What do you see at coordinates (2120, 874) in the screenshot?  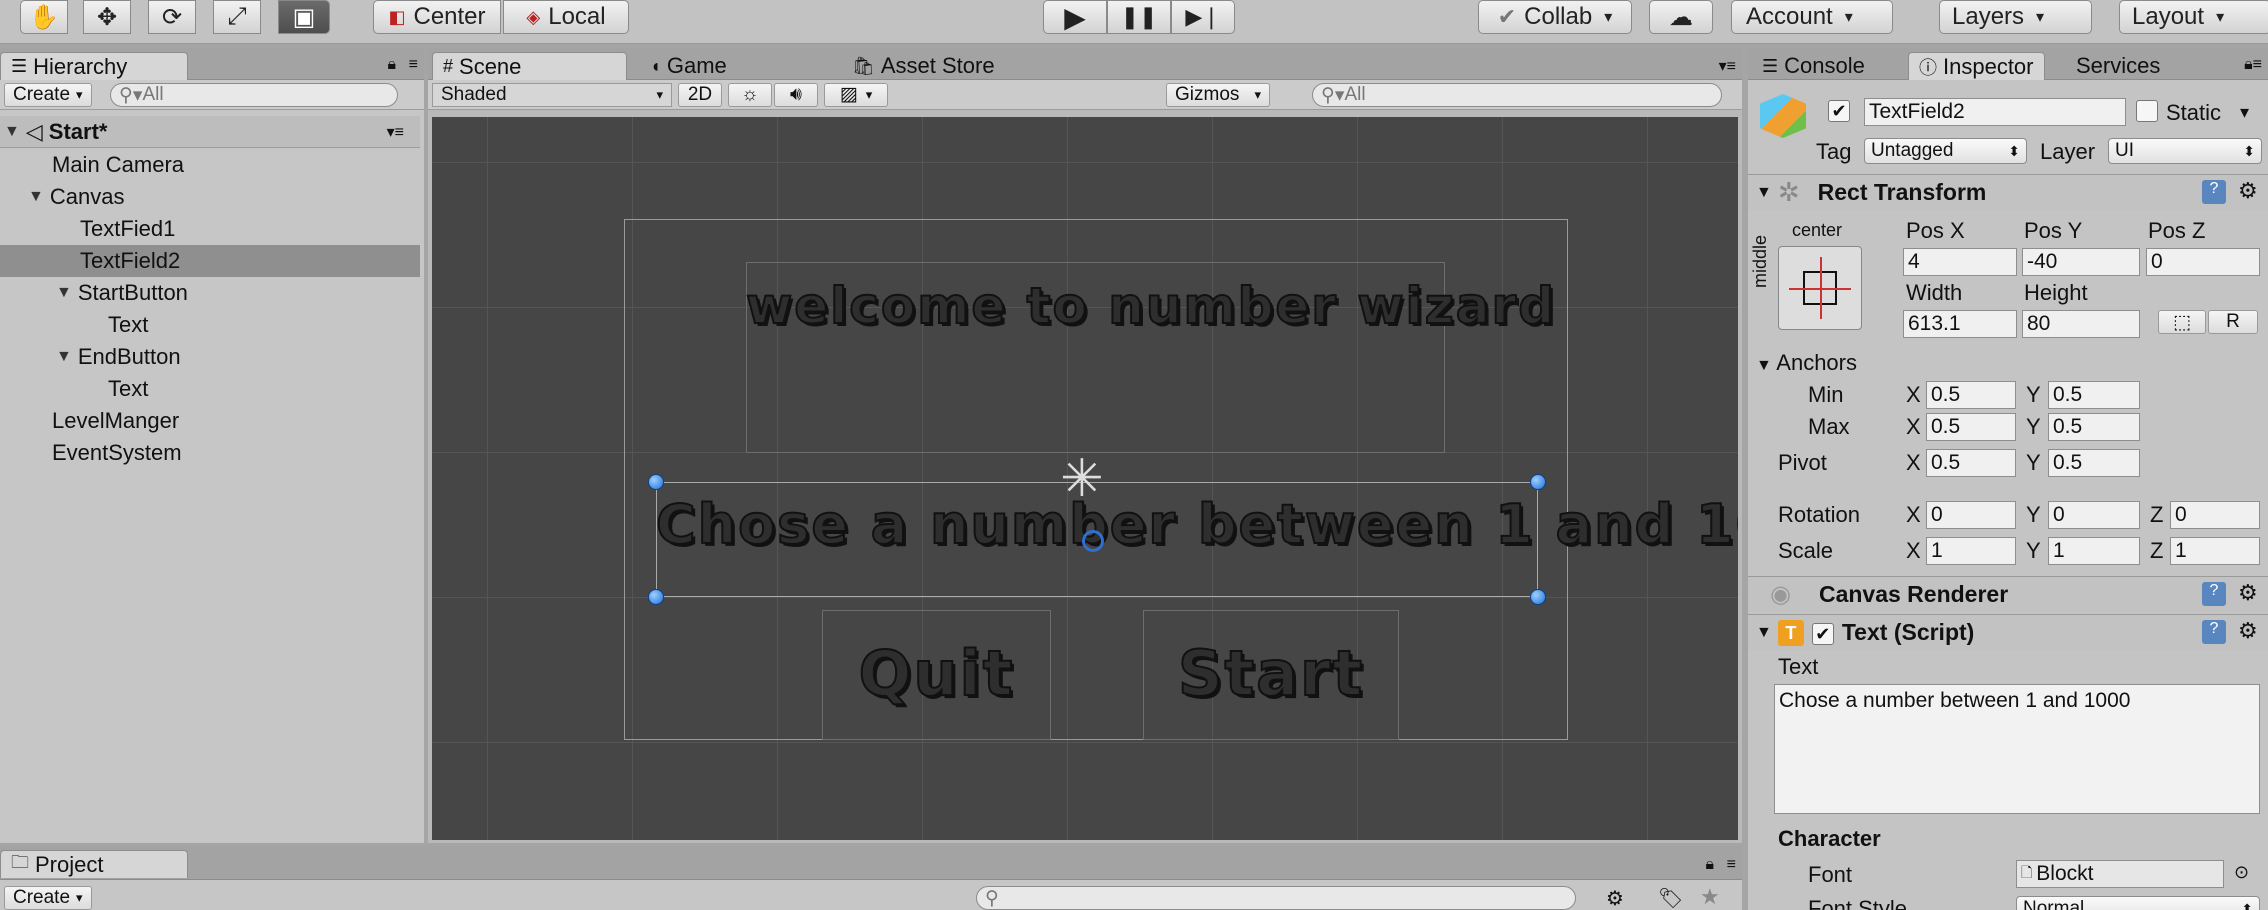 I see `font-object-field: 🗋 Blockt` at bounding box center [2120, 874].